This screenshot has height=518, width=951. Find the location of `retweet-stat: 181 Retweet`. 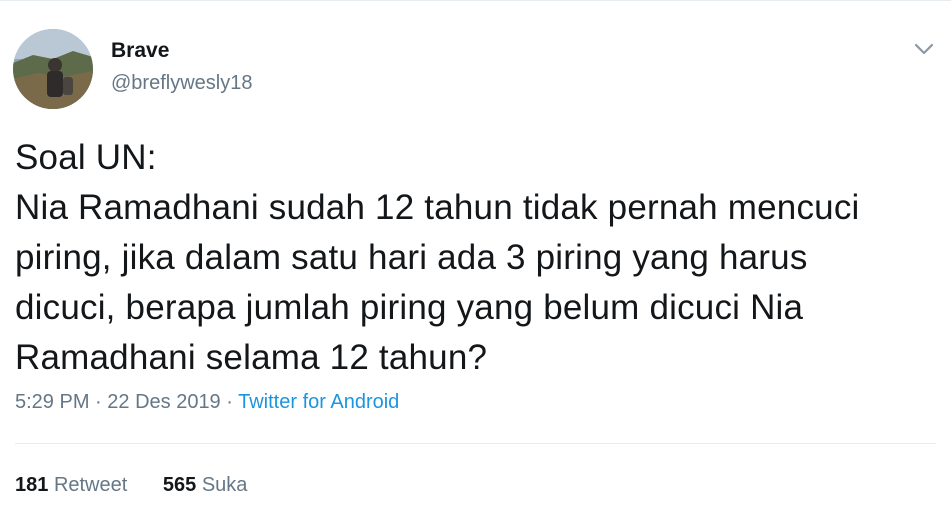

retweet-stat: 181 Retweet is located at coordinates (71, 485).